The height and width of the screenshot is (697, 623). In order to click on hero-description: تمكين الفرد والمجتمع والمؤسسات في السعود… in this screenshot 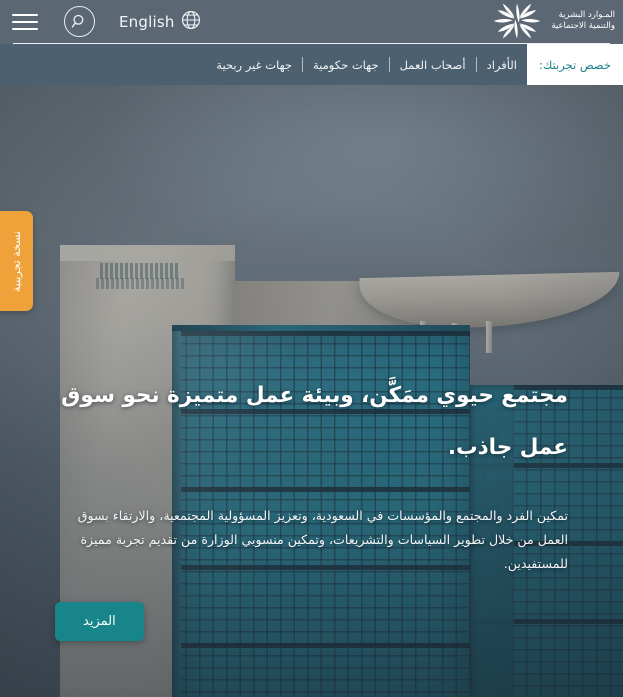, I will do `click(322, 539)`.